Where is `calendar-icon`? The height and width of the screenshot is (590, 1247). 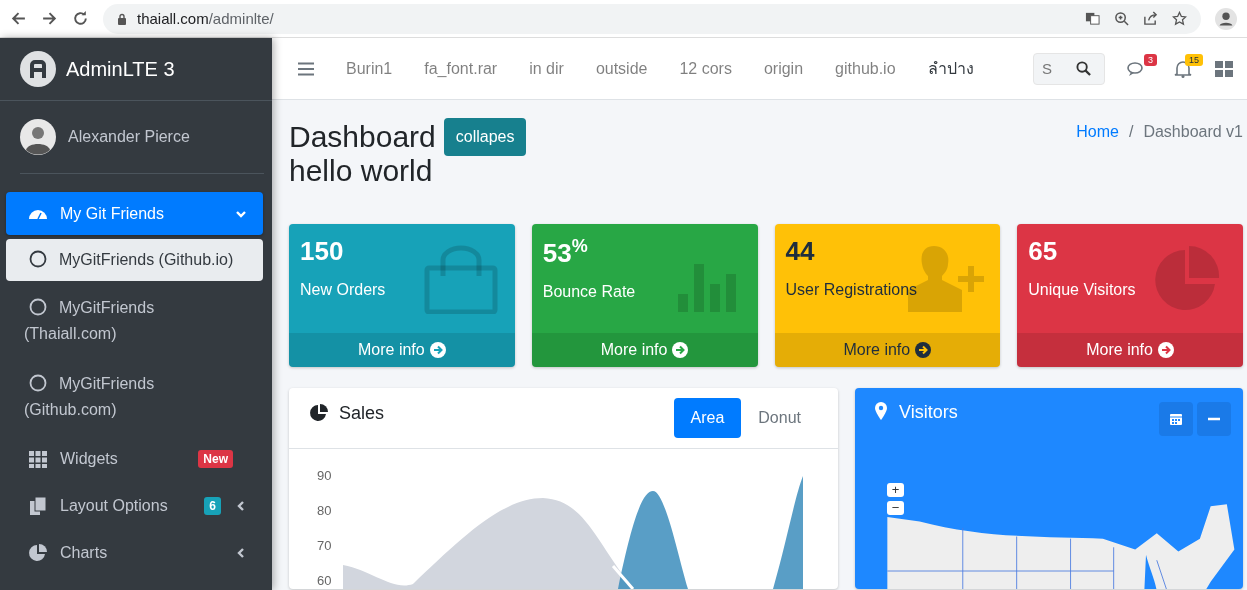 calendar-icon is located at coordinates (1176, 419).